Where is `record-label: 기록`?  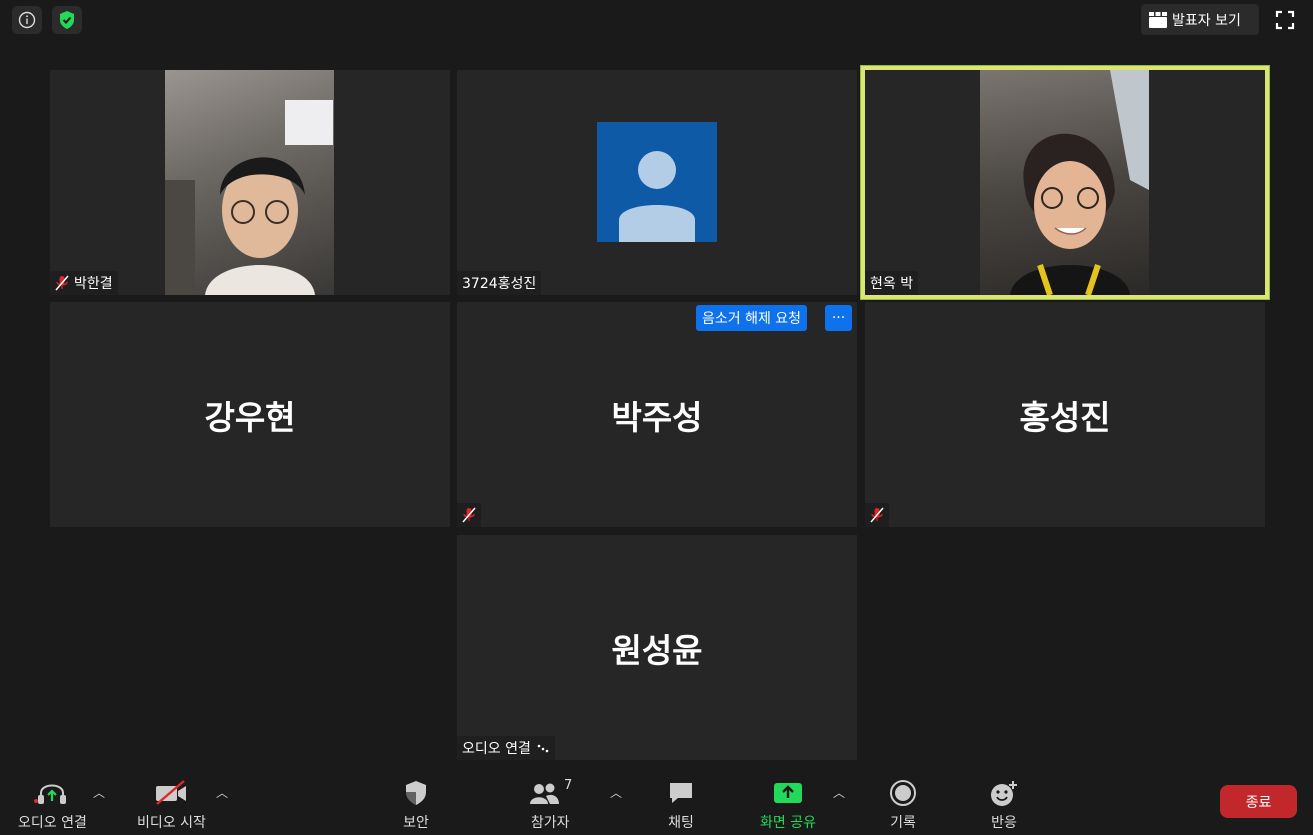
record-label: 기록 is located at coordinates (903, 823).